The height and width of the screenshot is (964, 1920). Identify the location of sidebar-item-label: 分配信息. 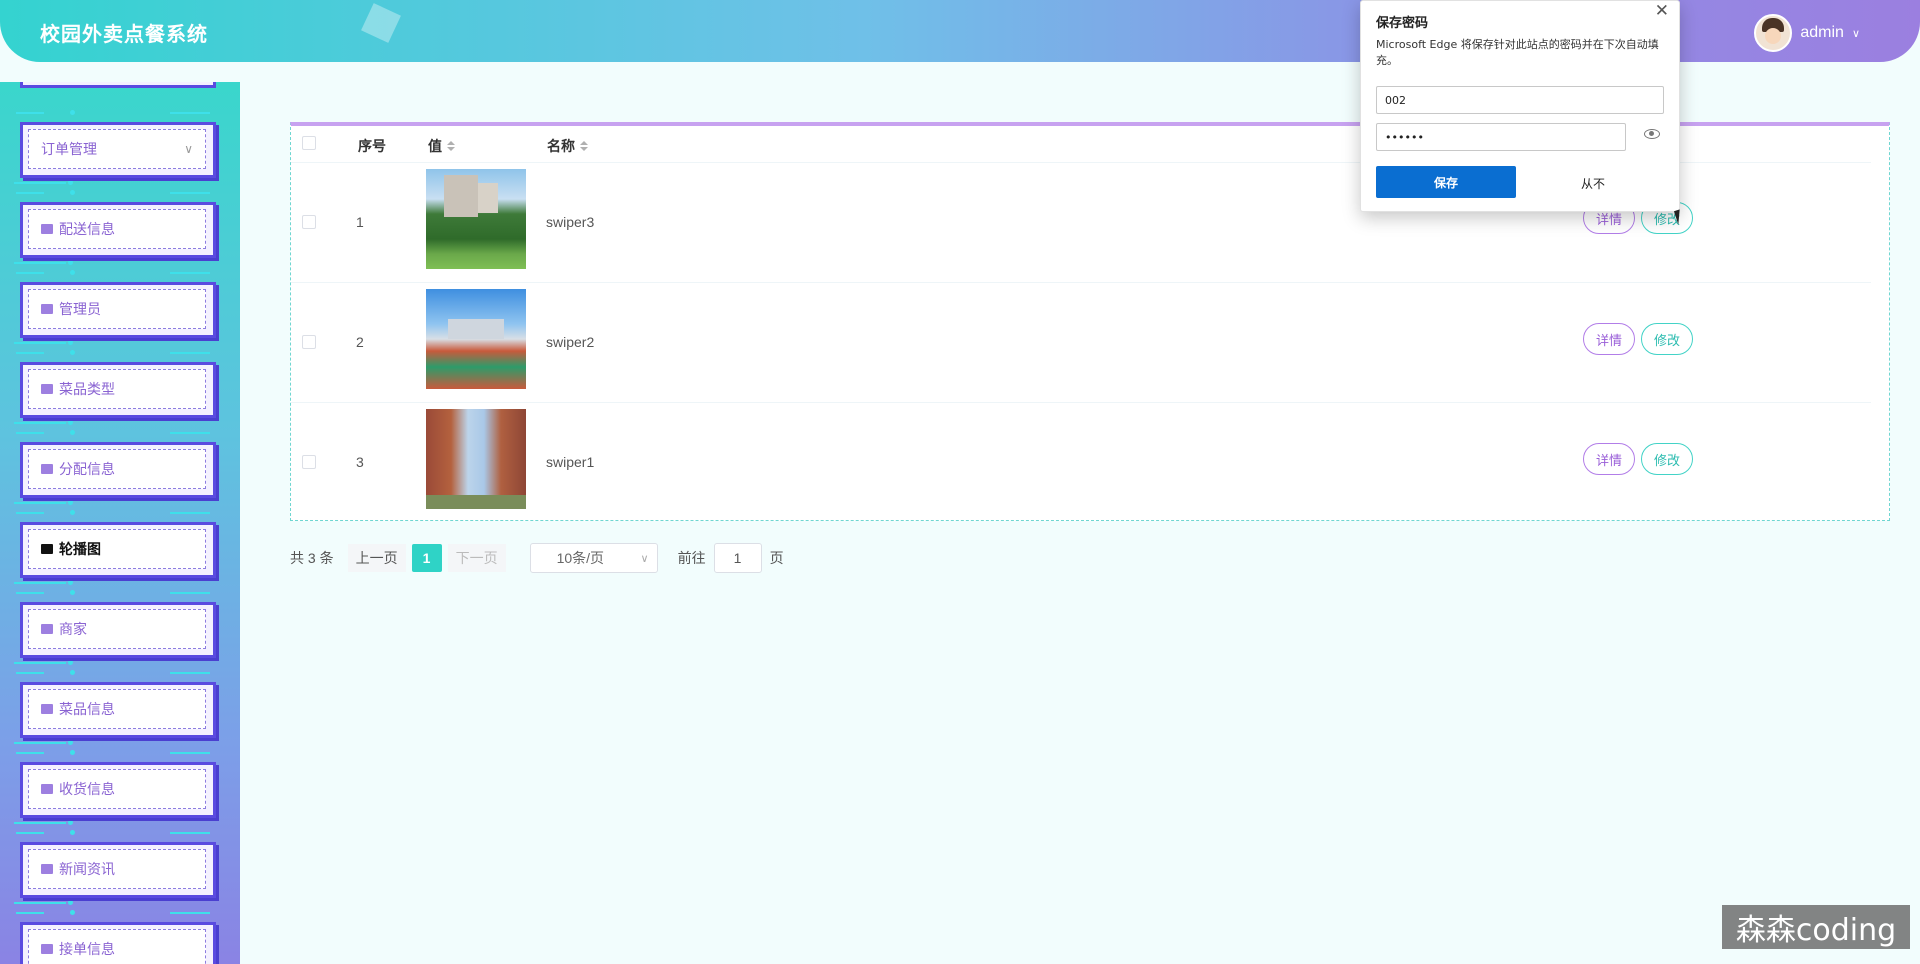
(87, 469).